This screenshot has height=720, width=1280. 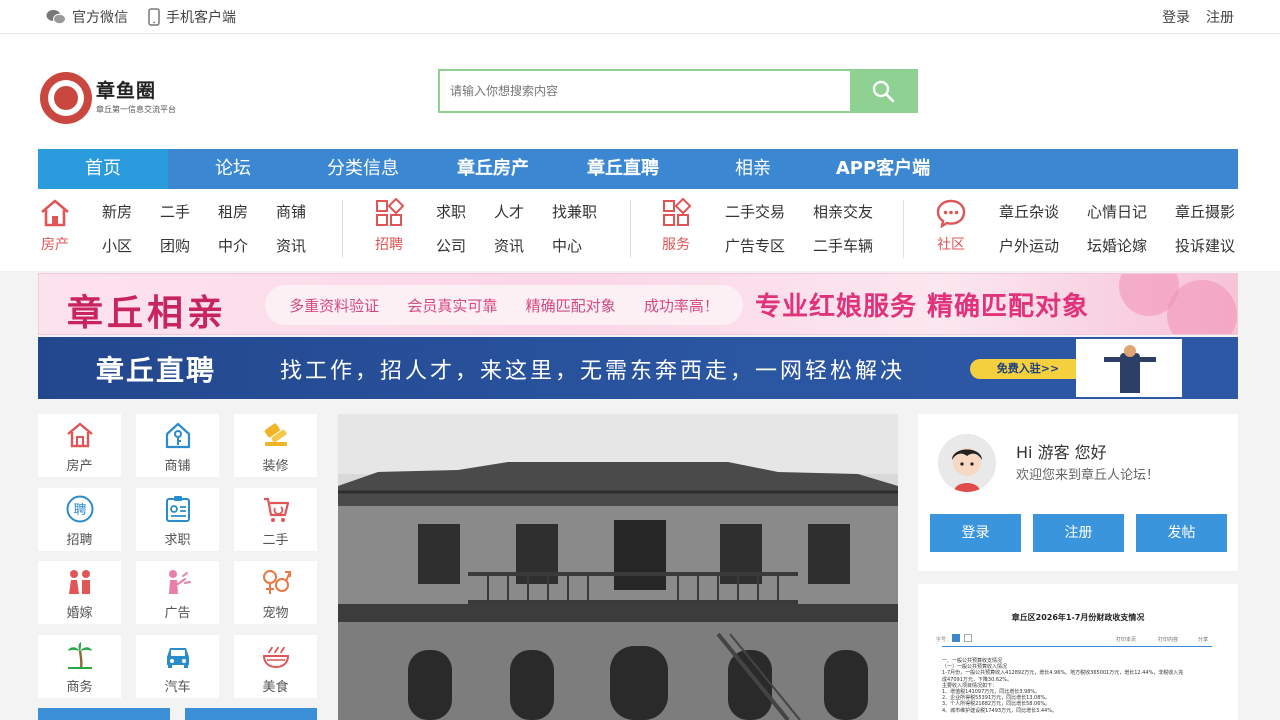 What do you see at coordinates (189, 218) in the screenshot?
I see `subcat-link: 二手` at bounding box center [189, 218].